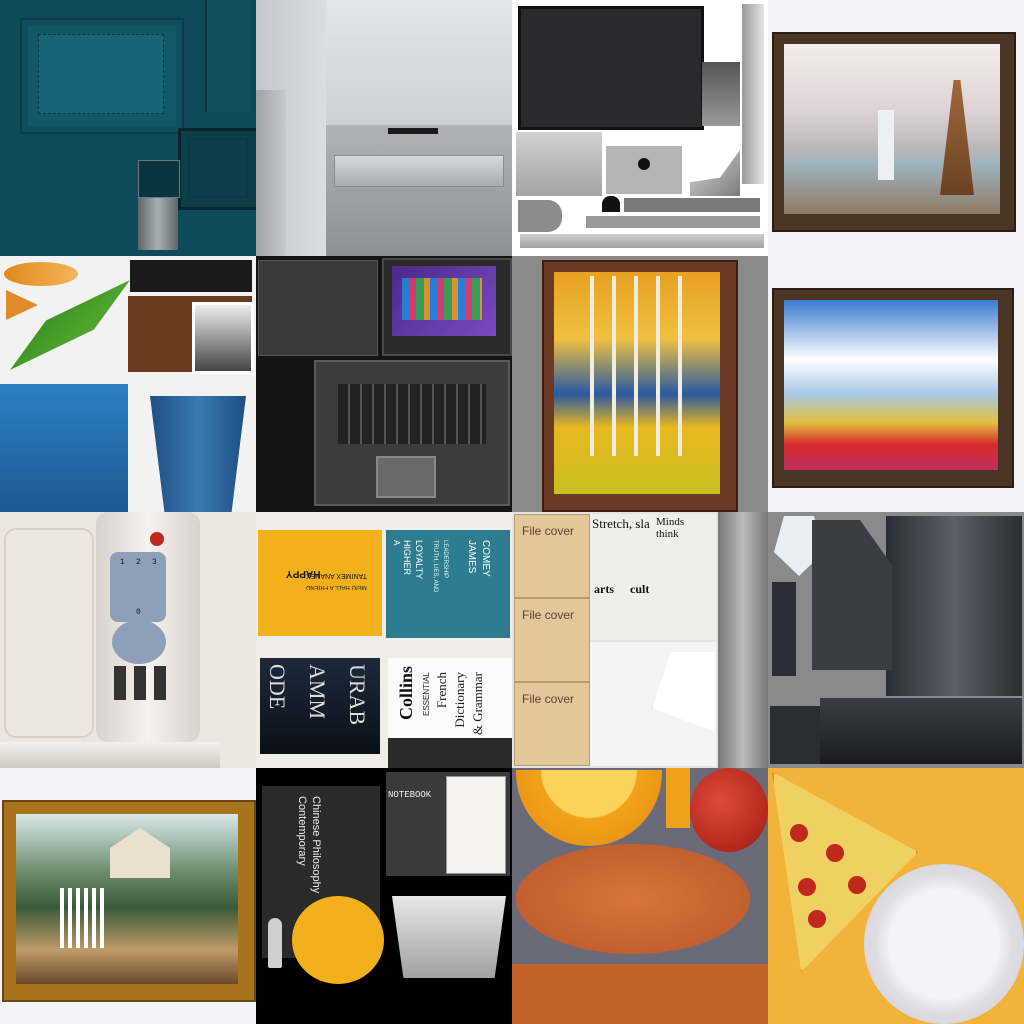  What do you see at coordinates (435, 566) in the screenshot?
I see `blue-book-sub-1: TRUTH, LIES, AND` at bounding box center [435, 566].